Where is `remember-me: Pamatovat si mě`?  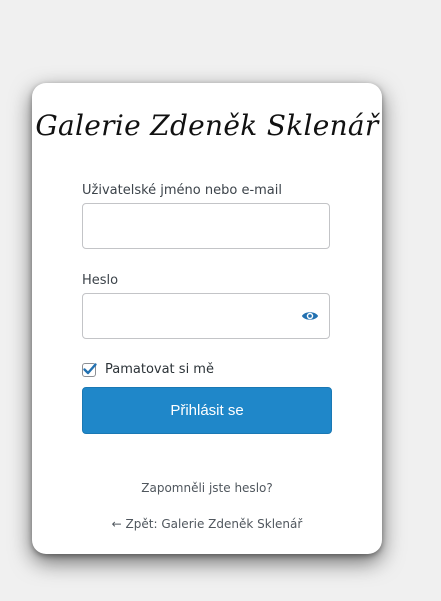 remember-me: Pamatovat si mě is located at coordinates (148, 369).